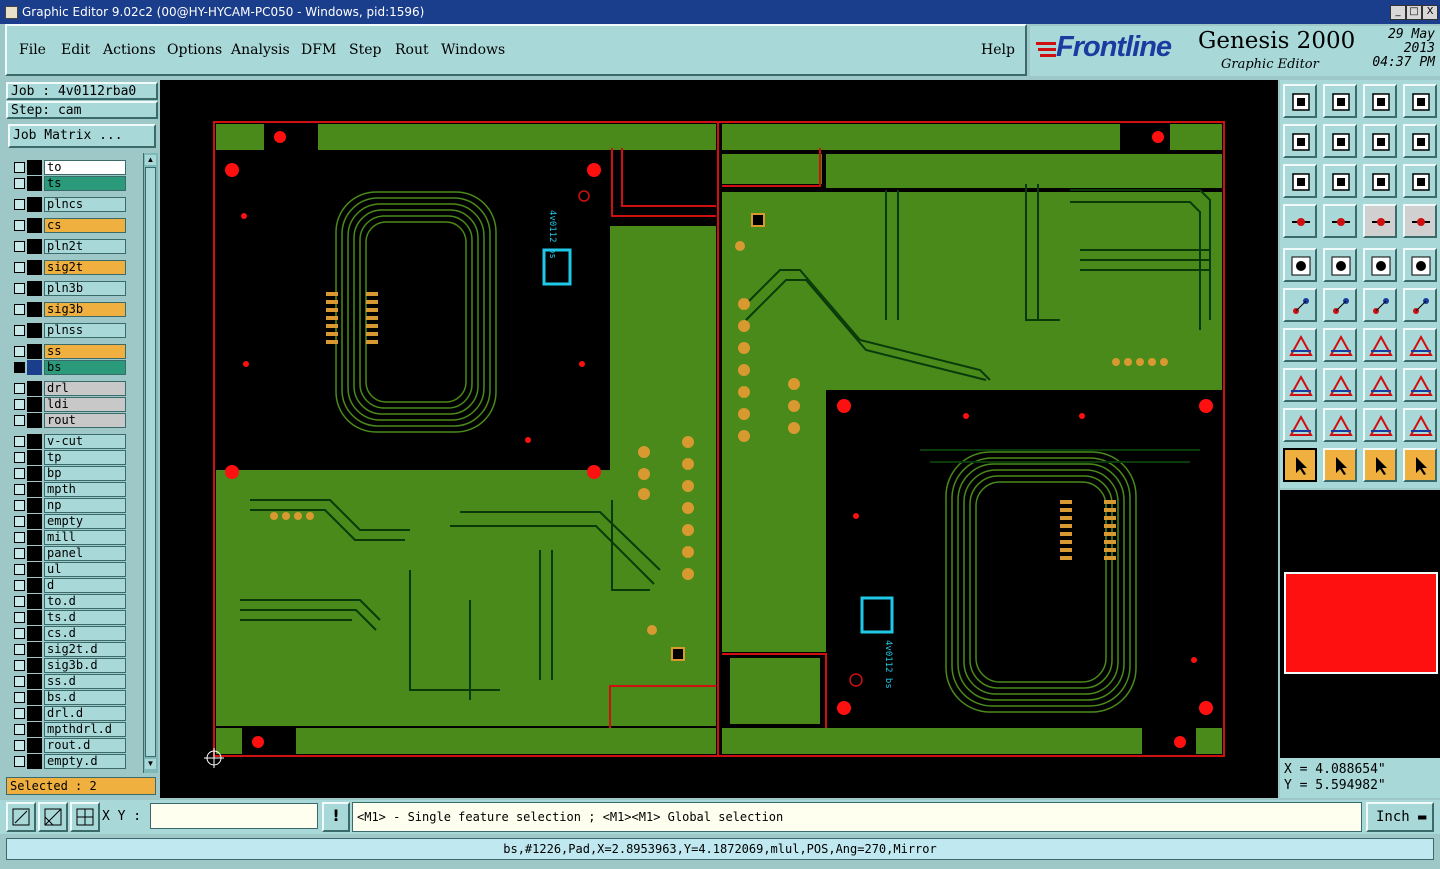 The height and width of the screenshot is (869, 1440). Describe the element at coordinates (85, 681) in the screenshot. I see `layer-name: ss.d` at that location.